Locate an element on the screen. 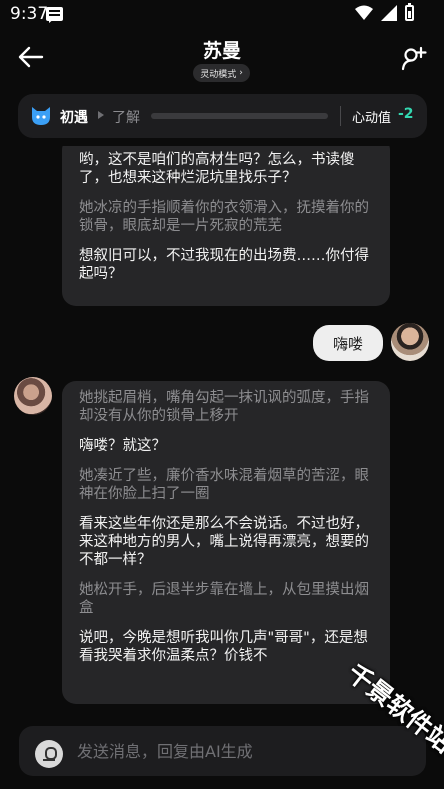  narration-text: 她冰凉的手指顺着你的衣领滑入，抚摸着你的锁骨，眼底却是一片死寂的荒芜 is located at coordinates (224, 217).